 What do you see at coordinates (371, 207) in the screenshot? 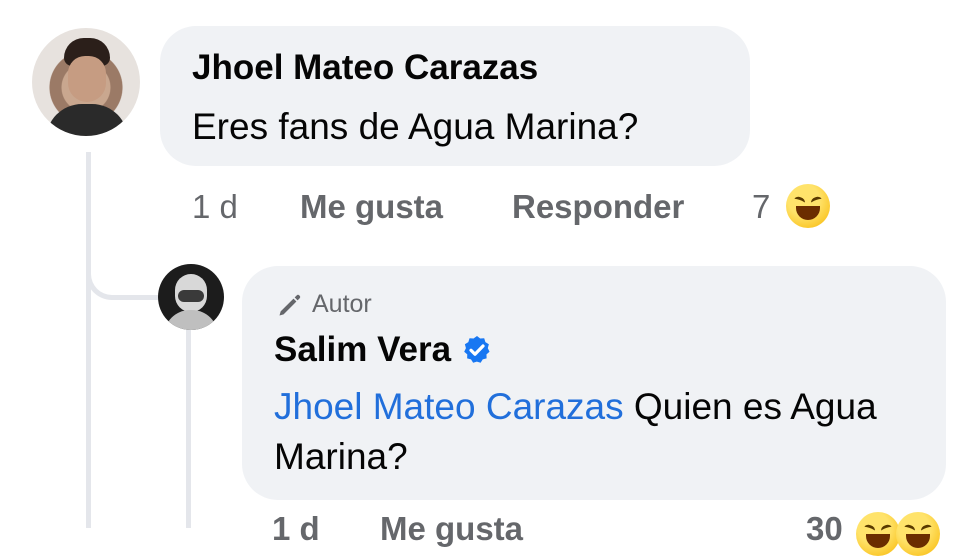
I see `like-button: Me gusta` at bounding box center [371, 207].